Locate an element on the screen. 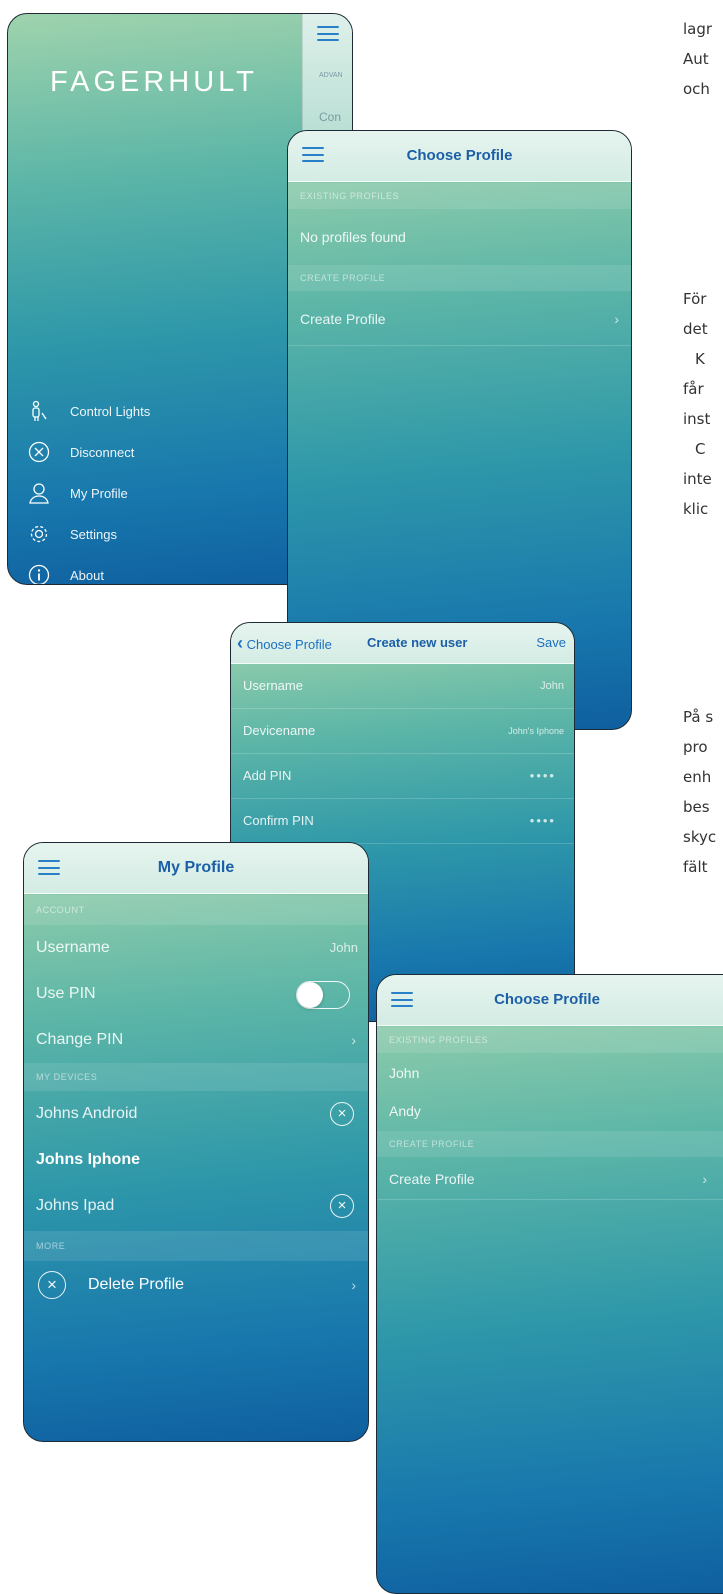 The height and width of the screenshot is (1594, 723). field-label: Devicename is located at coordinates (279, 730).